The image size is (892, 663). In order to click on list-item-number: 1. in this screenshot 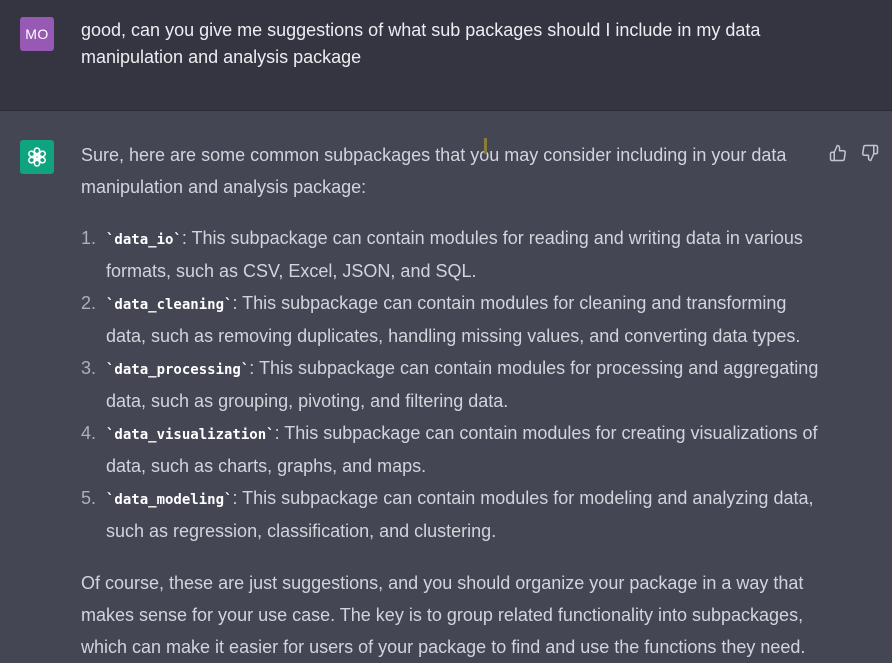, I will do `click(89, 238)`.